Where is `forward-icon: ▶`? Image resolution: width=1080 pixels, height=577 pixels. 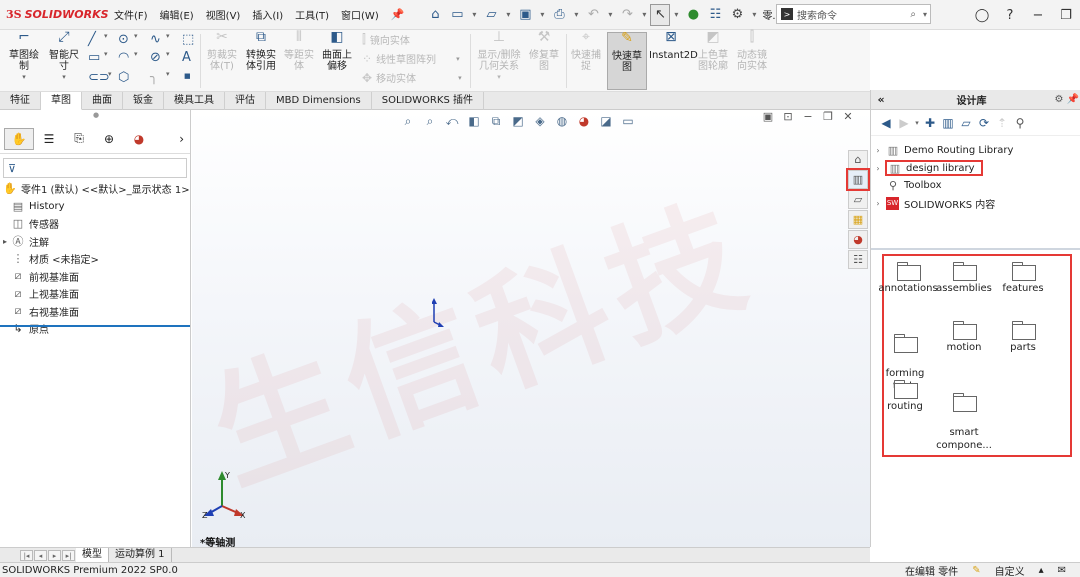
forward-icon: ▶ is located at coordinates (904, 123).